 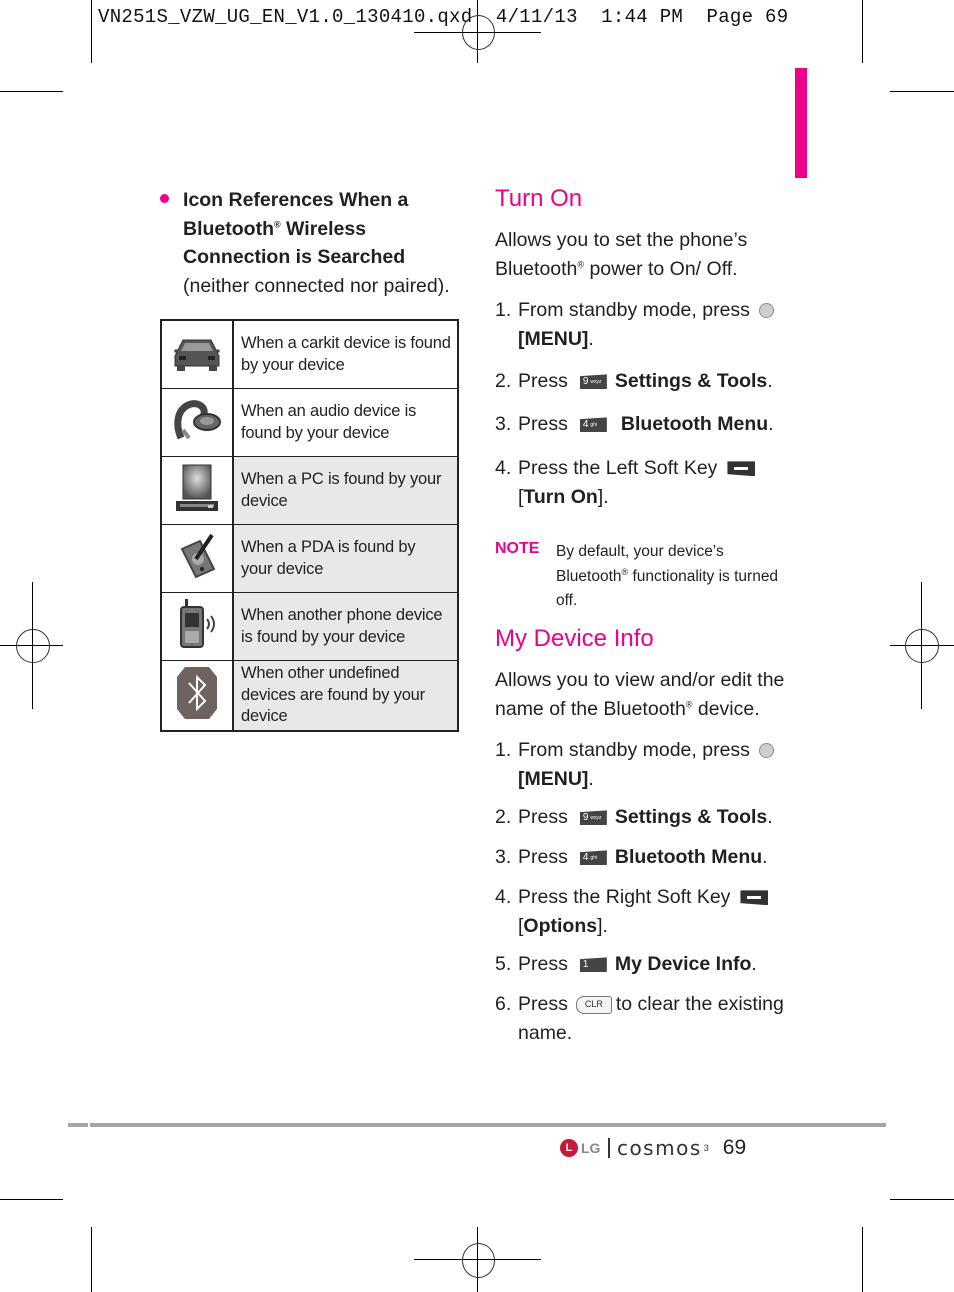 What do you see at coordinates (197, 490) in the screenshot?
I see `pc-icon` at bounding box center [197, 490].